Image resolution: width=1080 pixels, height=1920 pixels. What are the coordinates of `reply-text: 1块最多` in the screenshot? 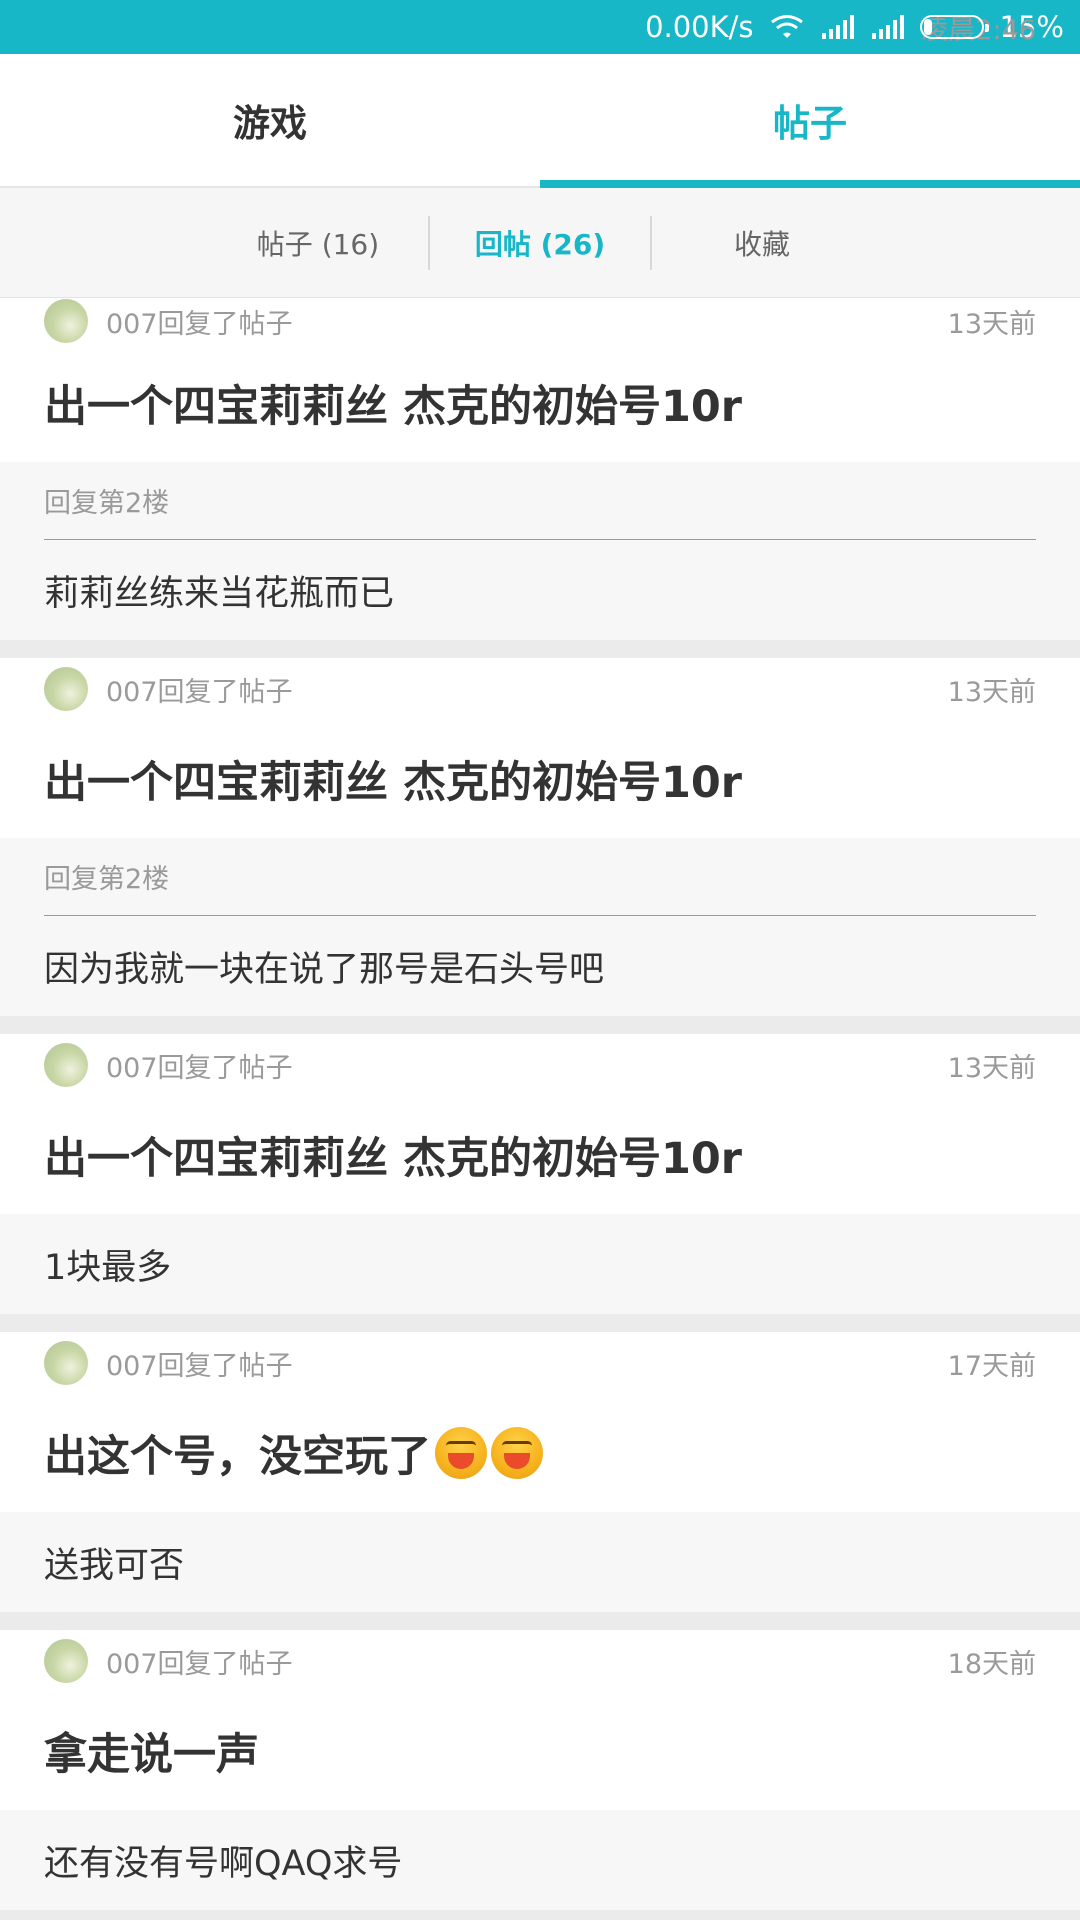 It's located at (108, 1267).